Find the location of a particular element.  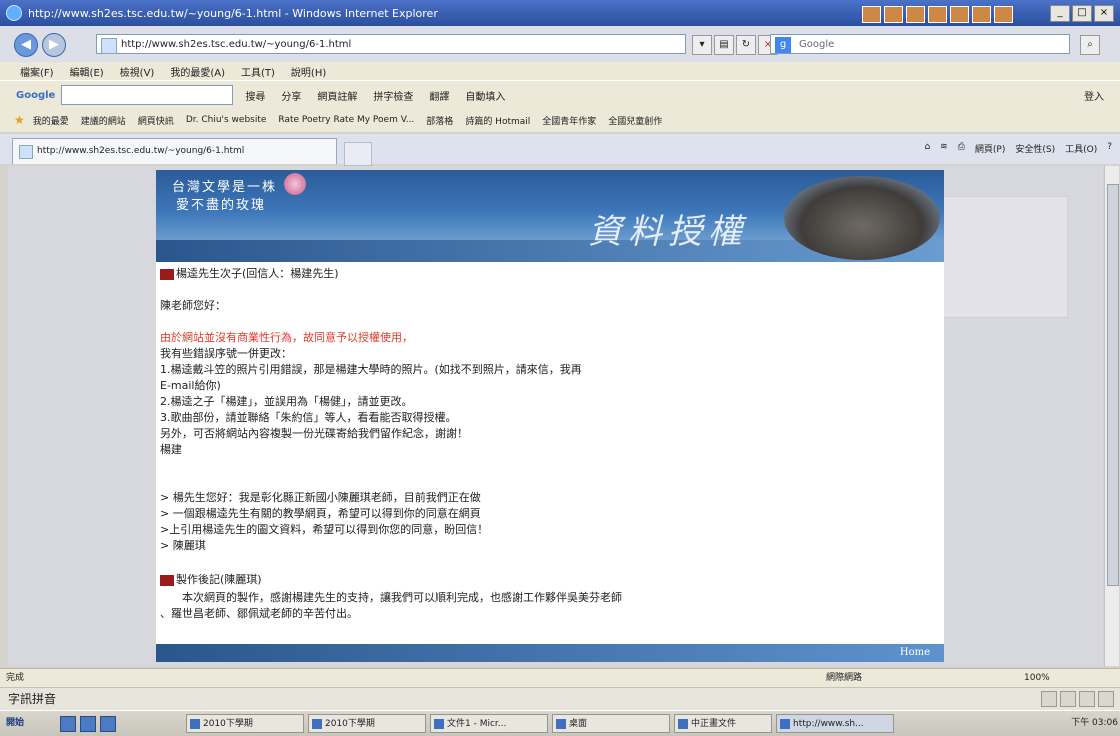

menu-tools: 工具(T) is located at coordinates (258, 71).